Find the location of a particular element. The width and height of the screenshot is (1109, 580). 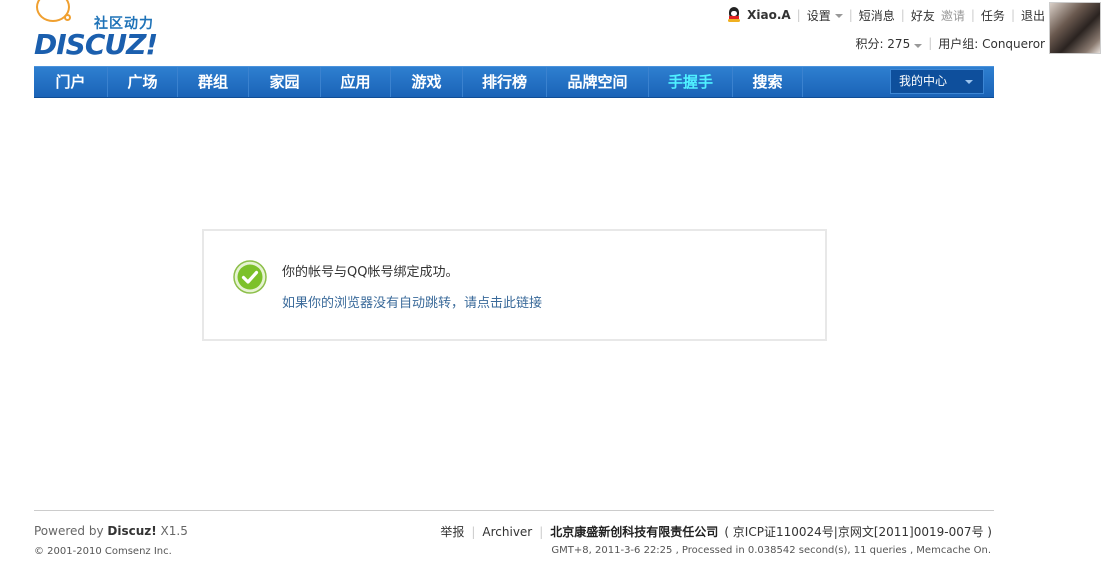

powered-prefix: Powered by is located at coordinates (71, 531).